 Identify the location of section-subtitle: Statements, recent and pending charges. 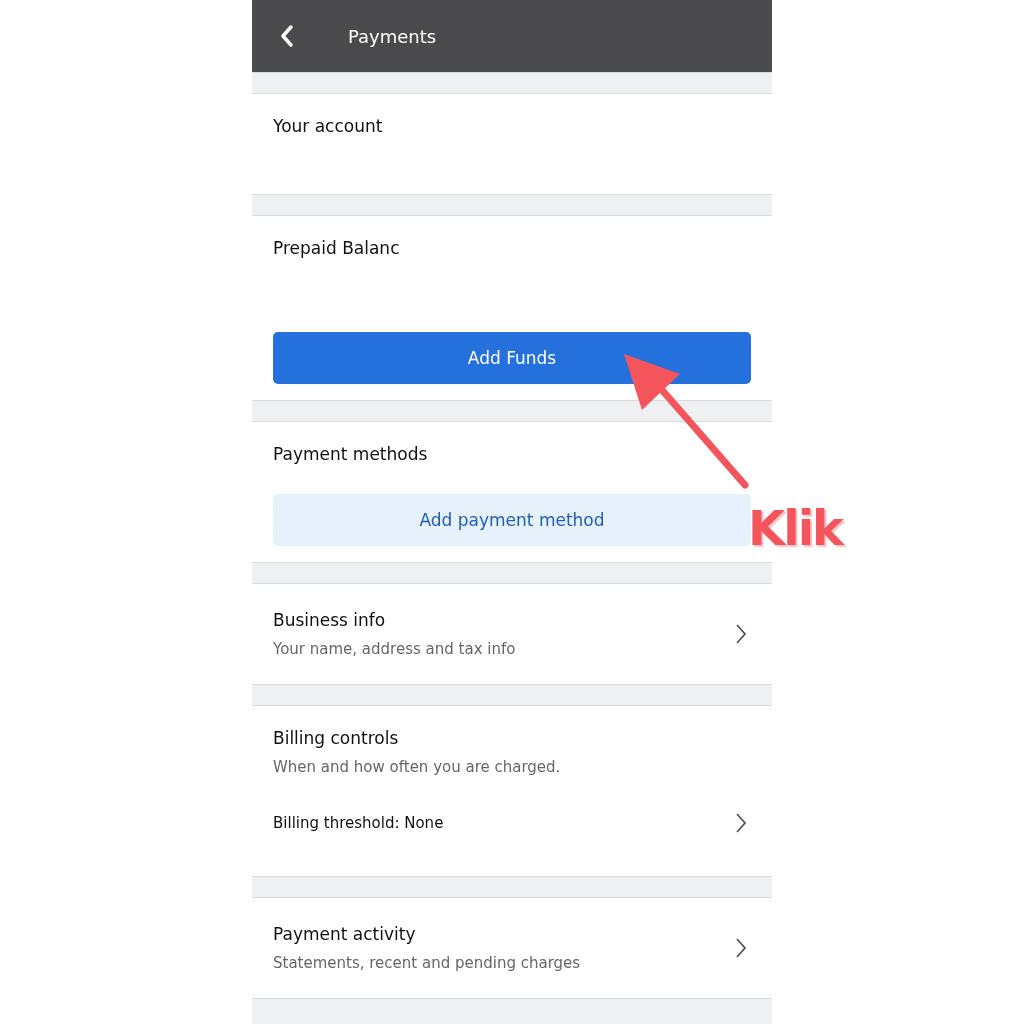
(427, 963).